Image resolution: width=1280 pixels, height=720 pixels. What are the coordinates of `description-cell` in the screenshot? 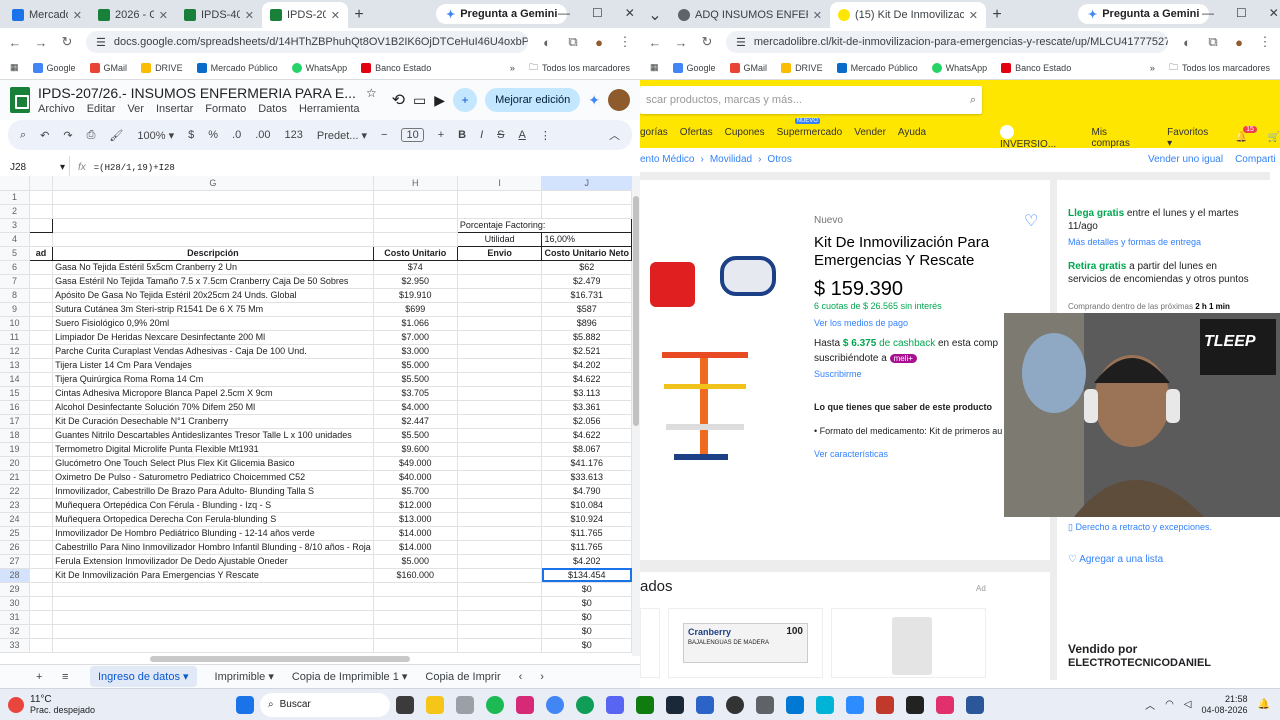 It's located at (213, 603).